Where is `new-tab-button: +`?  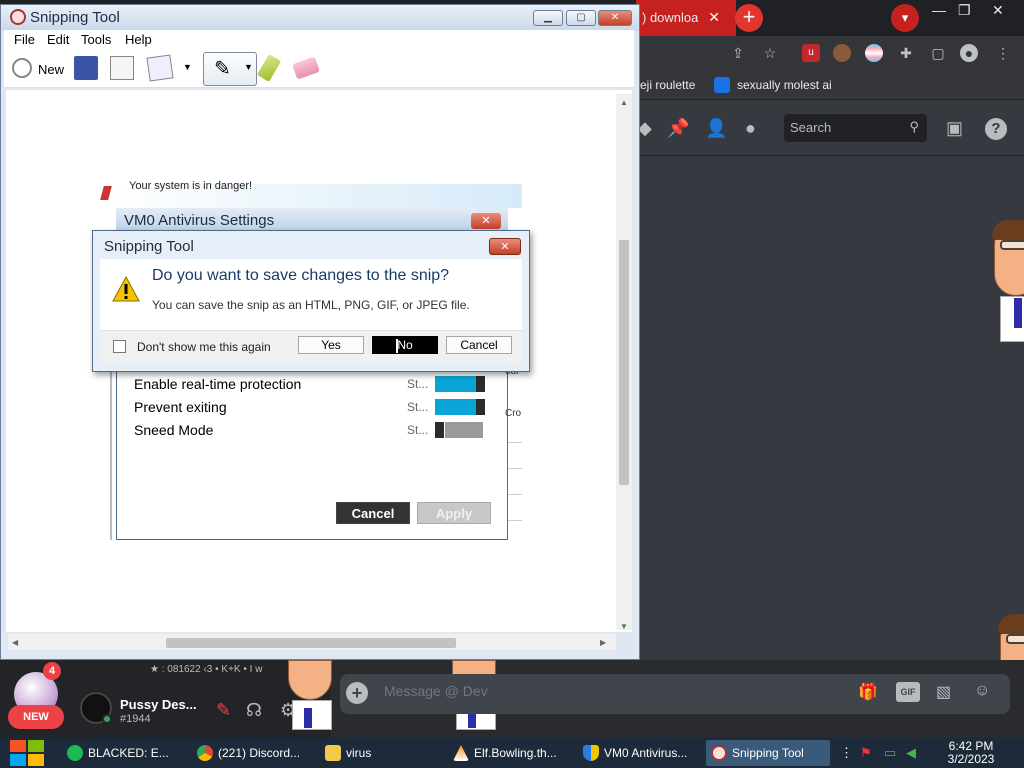 new-tab-button: + is located at coordinates (749, 18).